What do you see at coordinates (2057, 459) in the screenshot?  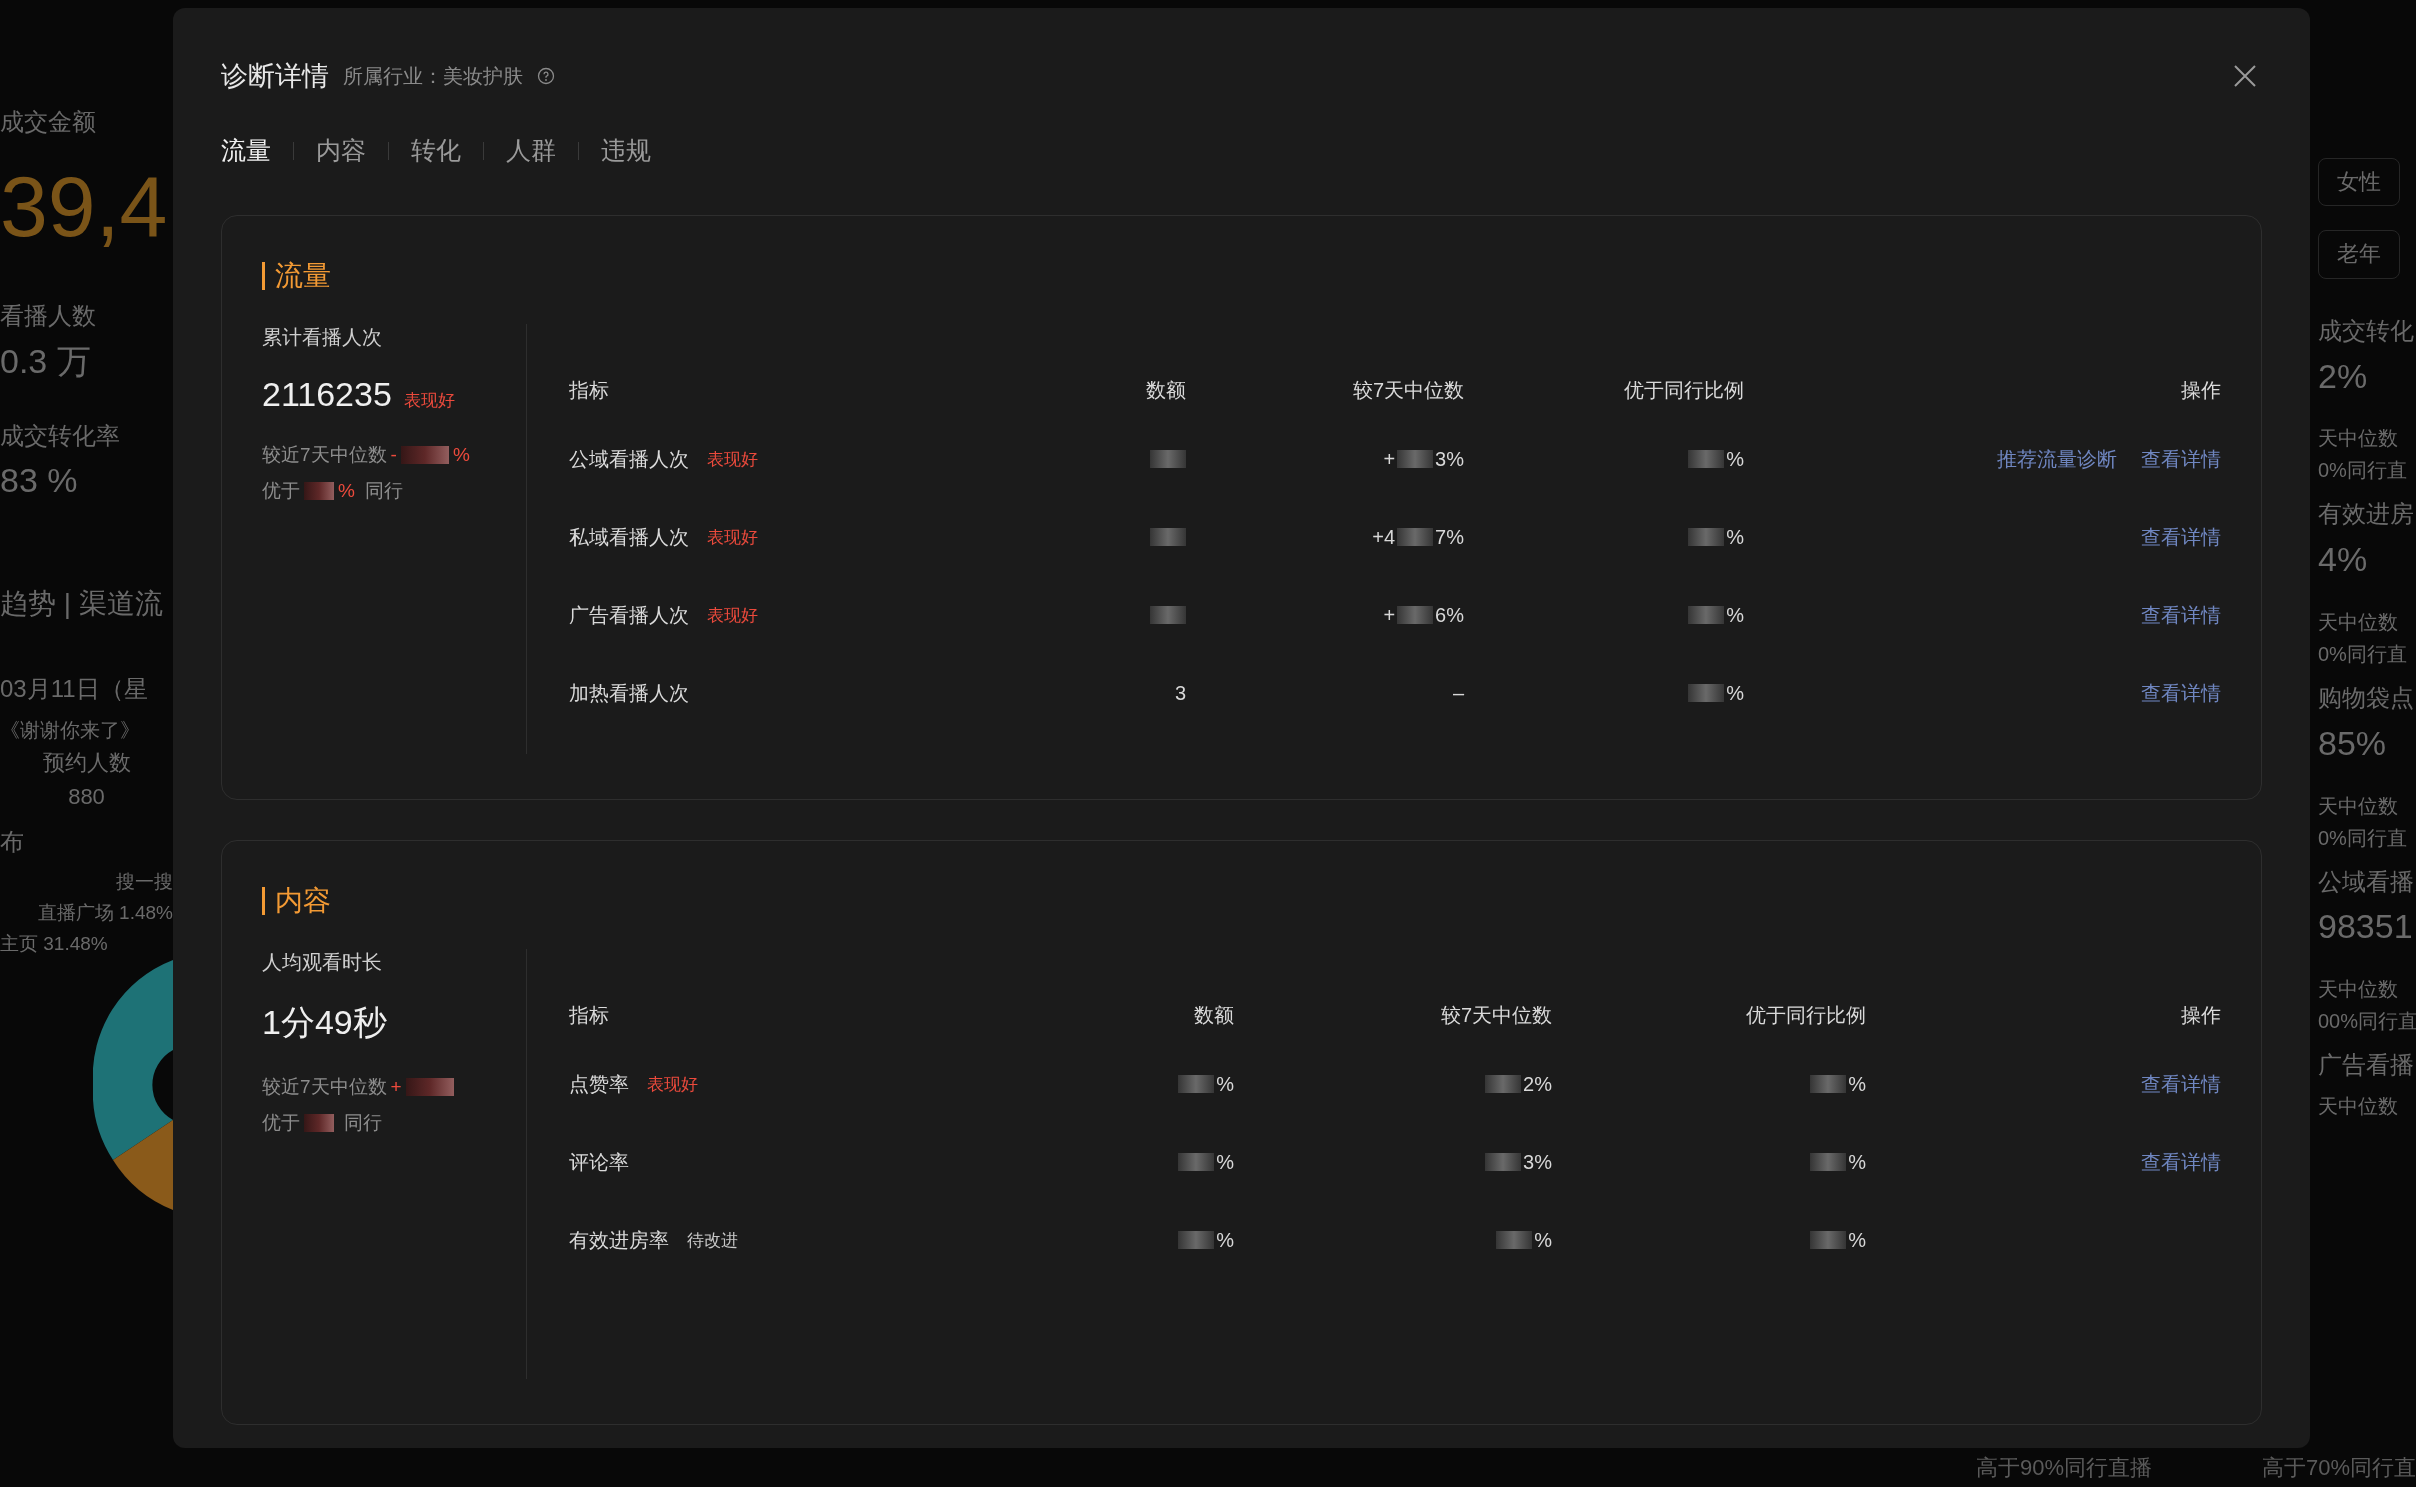 I see `detail-link: 推荐流量诊断` at bounding box center [2057, 459].